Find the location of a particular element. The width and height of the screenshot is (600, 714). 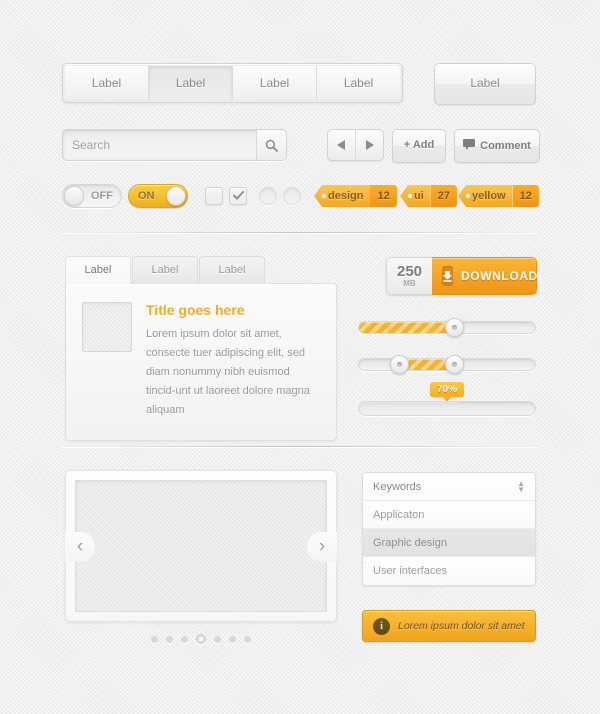

carousel-dot-active is located at coordinates (201, 639).